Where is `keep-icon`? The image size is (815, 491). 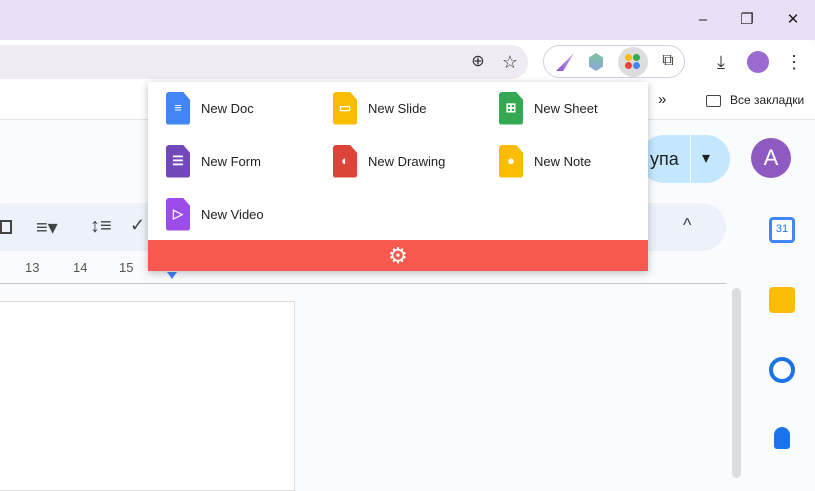 keep-icon is located at coordinates (782, 300).